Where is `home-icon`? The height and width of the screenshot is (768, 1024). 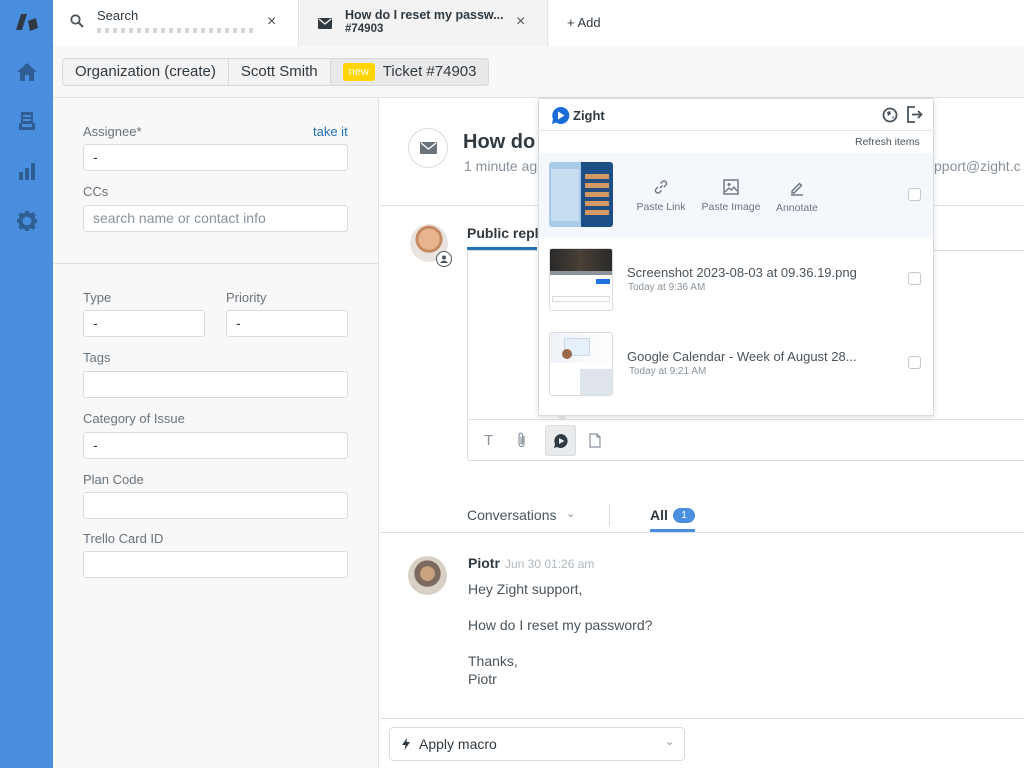
home-icon is located at coordinates (26, 72).